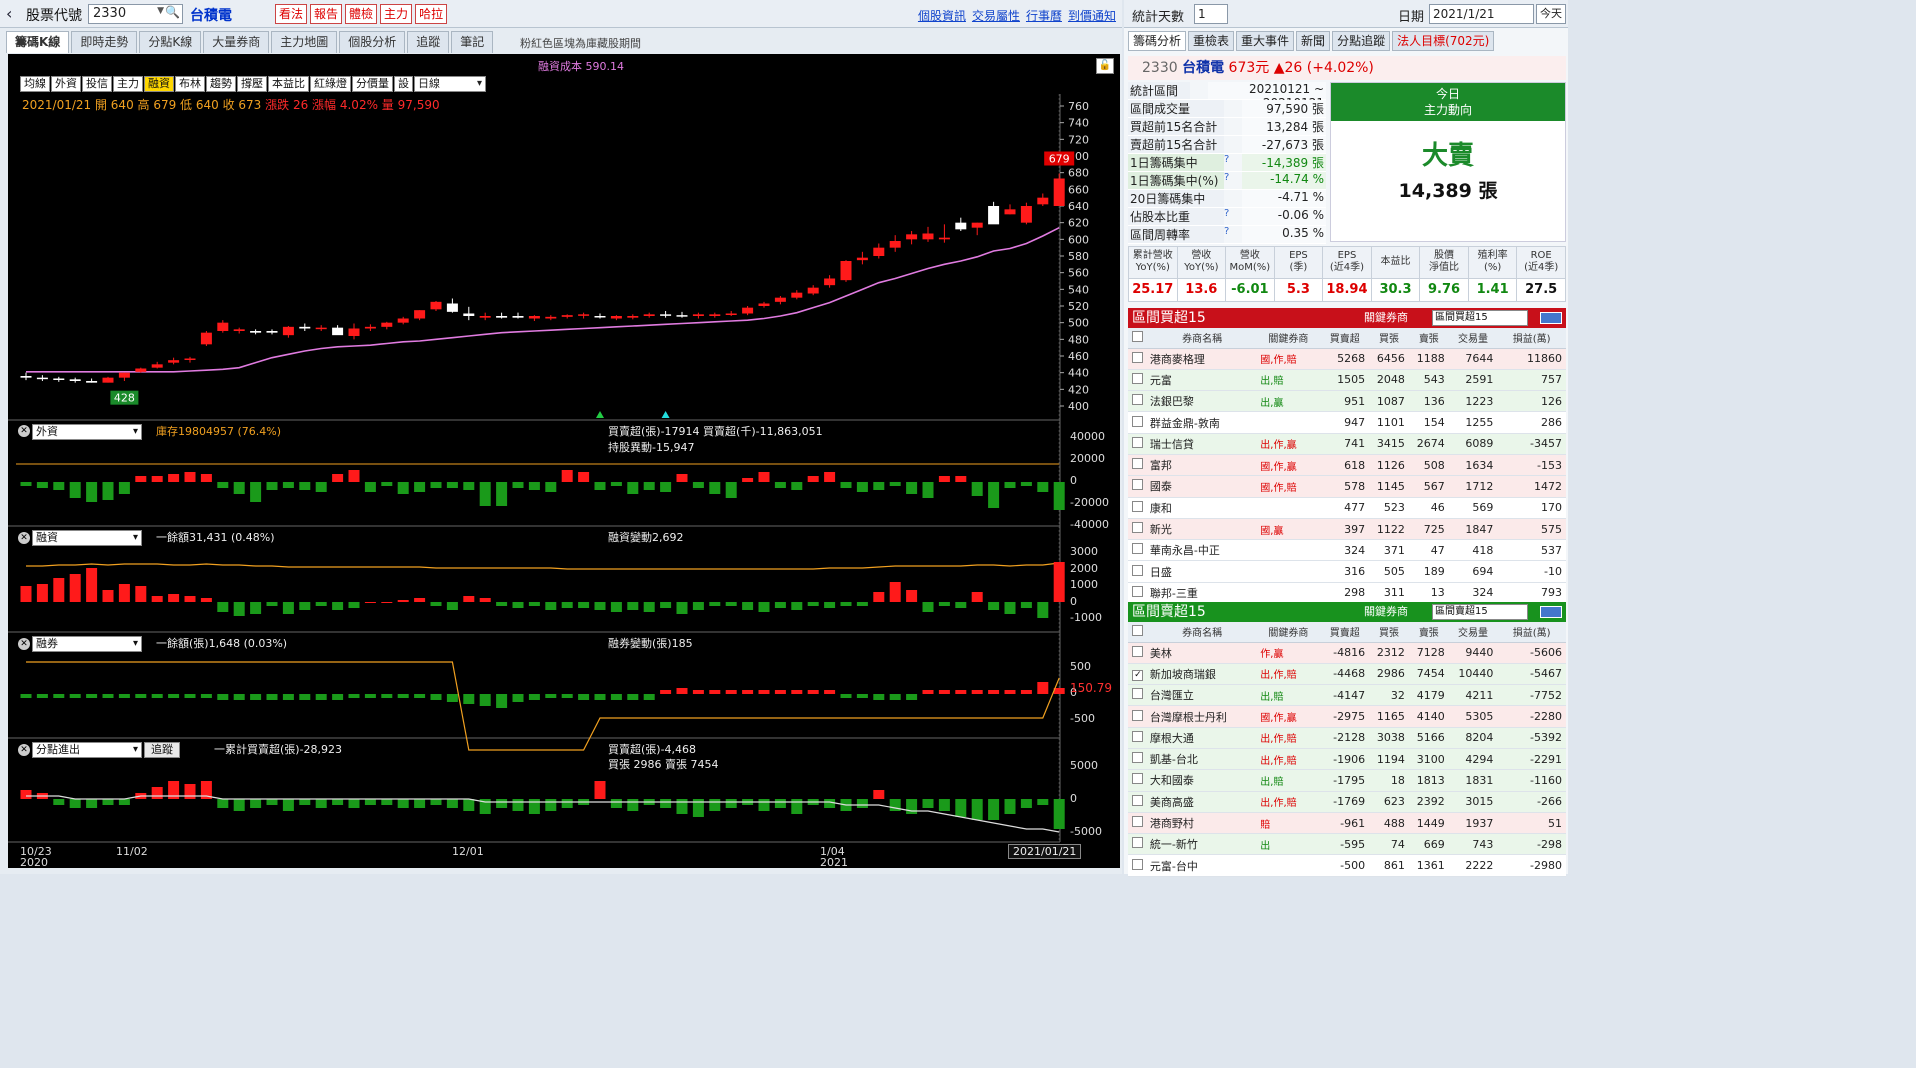 This screenshot has width=1916, height=1068. What do you see at coordinates (87, 538) in the screenshot?
I see `margin-panel-select: 融資` at bounding box center [87, 538].